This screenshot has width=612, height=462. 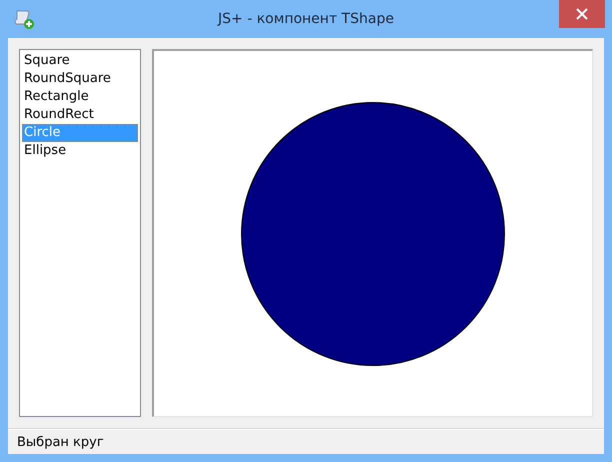 I want to click on window-title: JS+ - компонент TShape, so click(x=306, y=19).